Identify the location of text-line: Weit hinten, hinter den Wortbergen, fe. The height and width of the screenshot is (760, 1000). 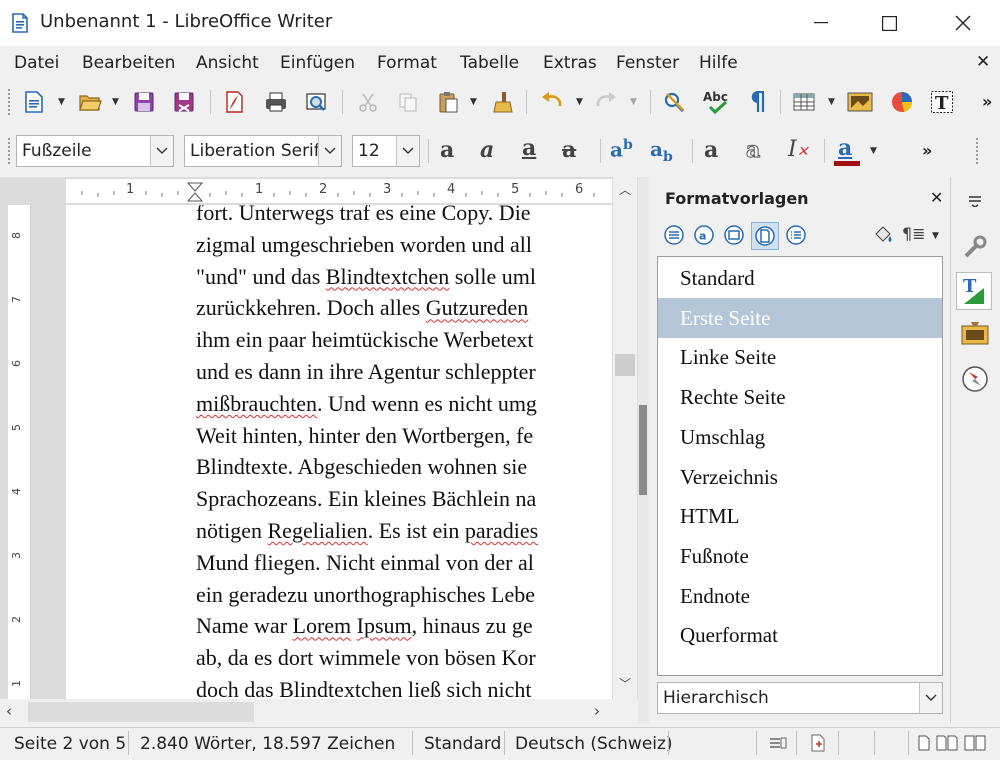
(364, 436).